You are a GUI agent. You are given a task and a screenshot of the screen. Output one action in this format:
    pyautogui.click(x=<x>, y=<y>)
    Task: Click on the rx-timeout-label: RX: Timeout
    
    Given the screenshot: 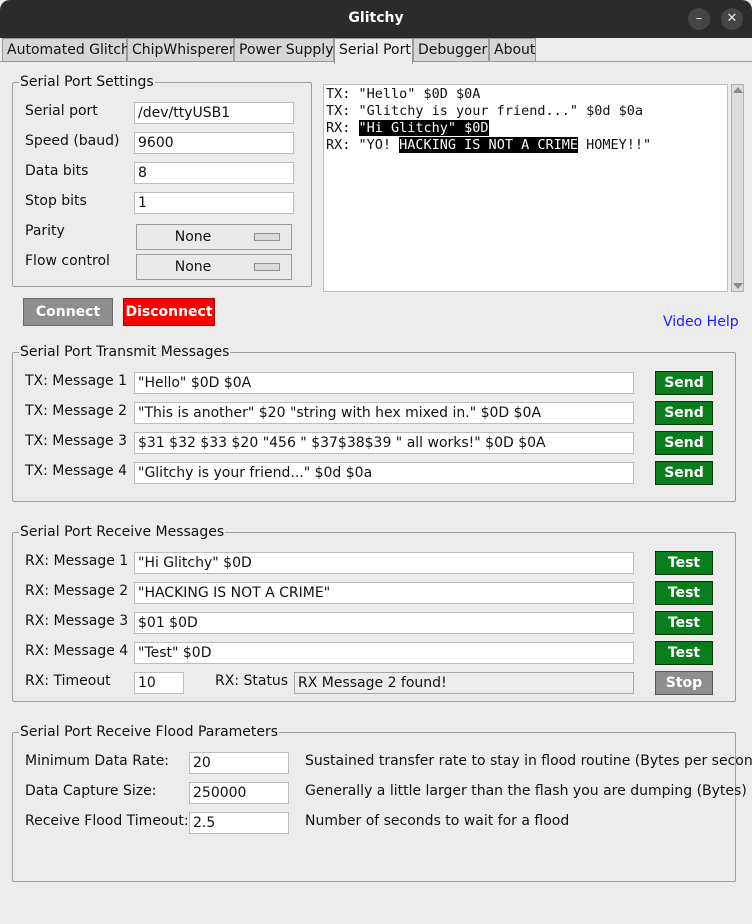 What is the action you would take?
    pyautogui.click(x=68, y=681)
    